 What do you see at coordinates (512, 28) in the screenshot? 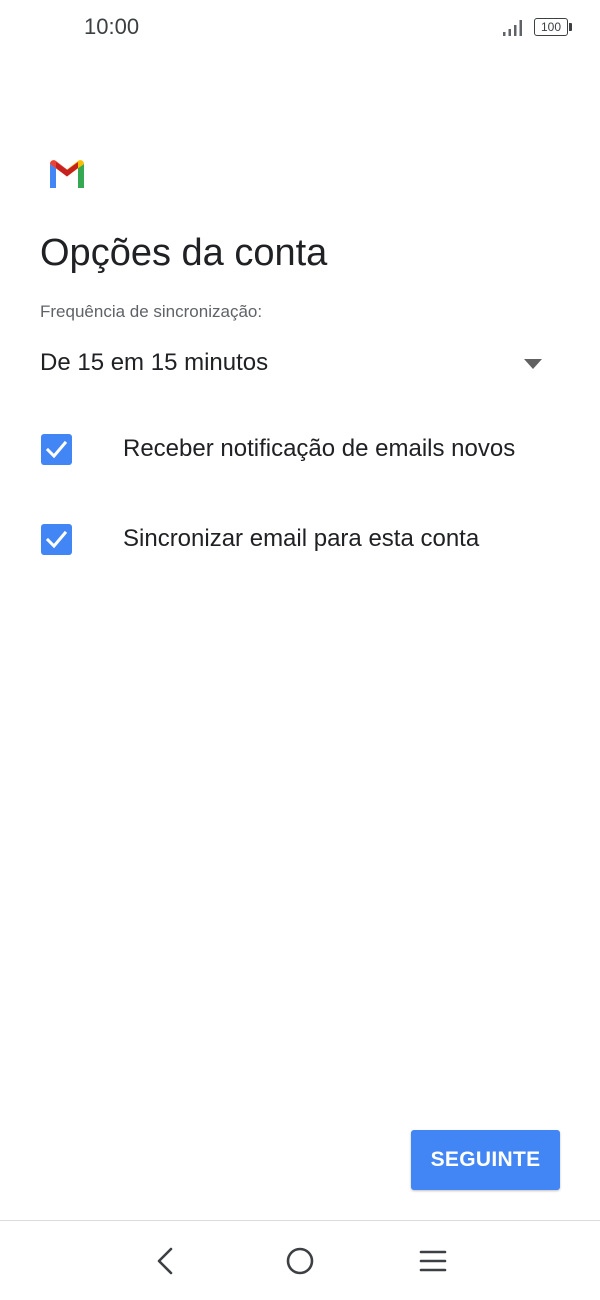
I see `signal-icon` at bounding box center [512, 28].